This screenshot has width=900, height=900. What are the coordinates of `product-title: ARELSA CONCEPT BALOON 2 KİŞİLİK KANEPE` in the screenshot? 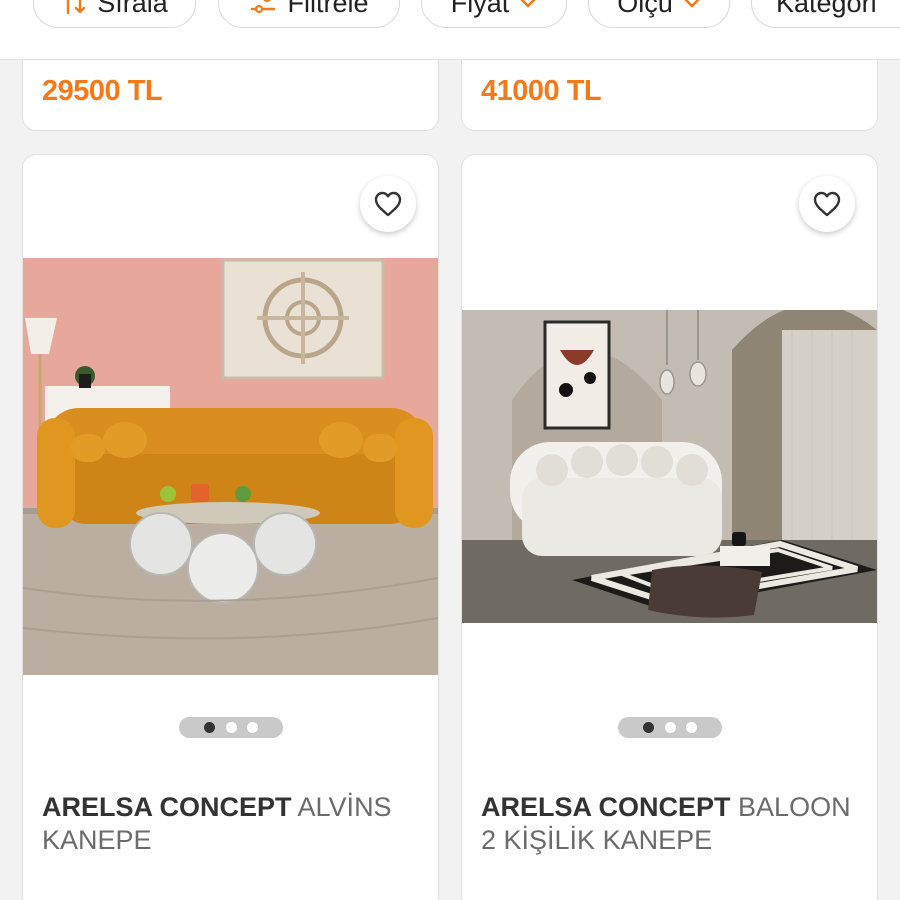 It's located at (671, 824).